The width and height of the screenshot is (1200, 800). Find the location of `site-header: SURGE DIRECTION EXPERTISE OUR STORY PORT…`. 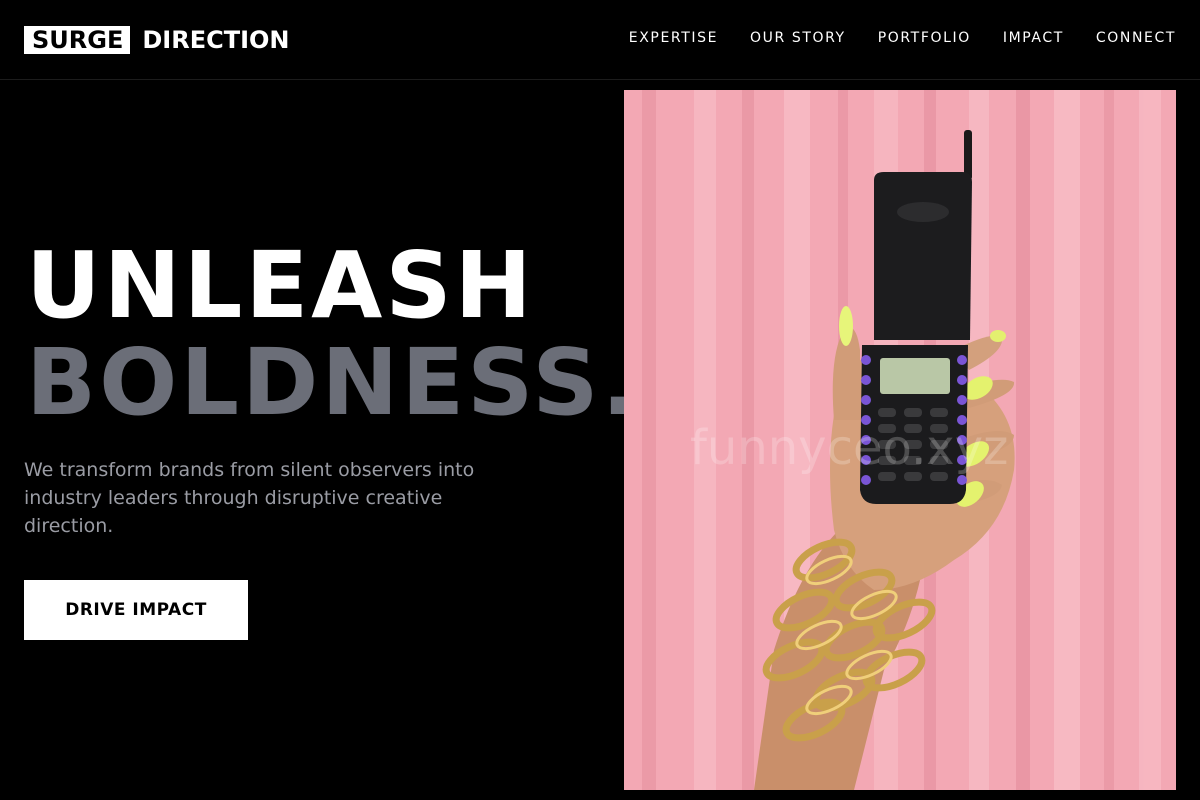

site-header: SURGE DIRECTION EXPERTISE OUR STORY PORT… is located at coordinates (600, 40).